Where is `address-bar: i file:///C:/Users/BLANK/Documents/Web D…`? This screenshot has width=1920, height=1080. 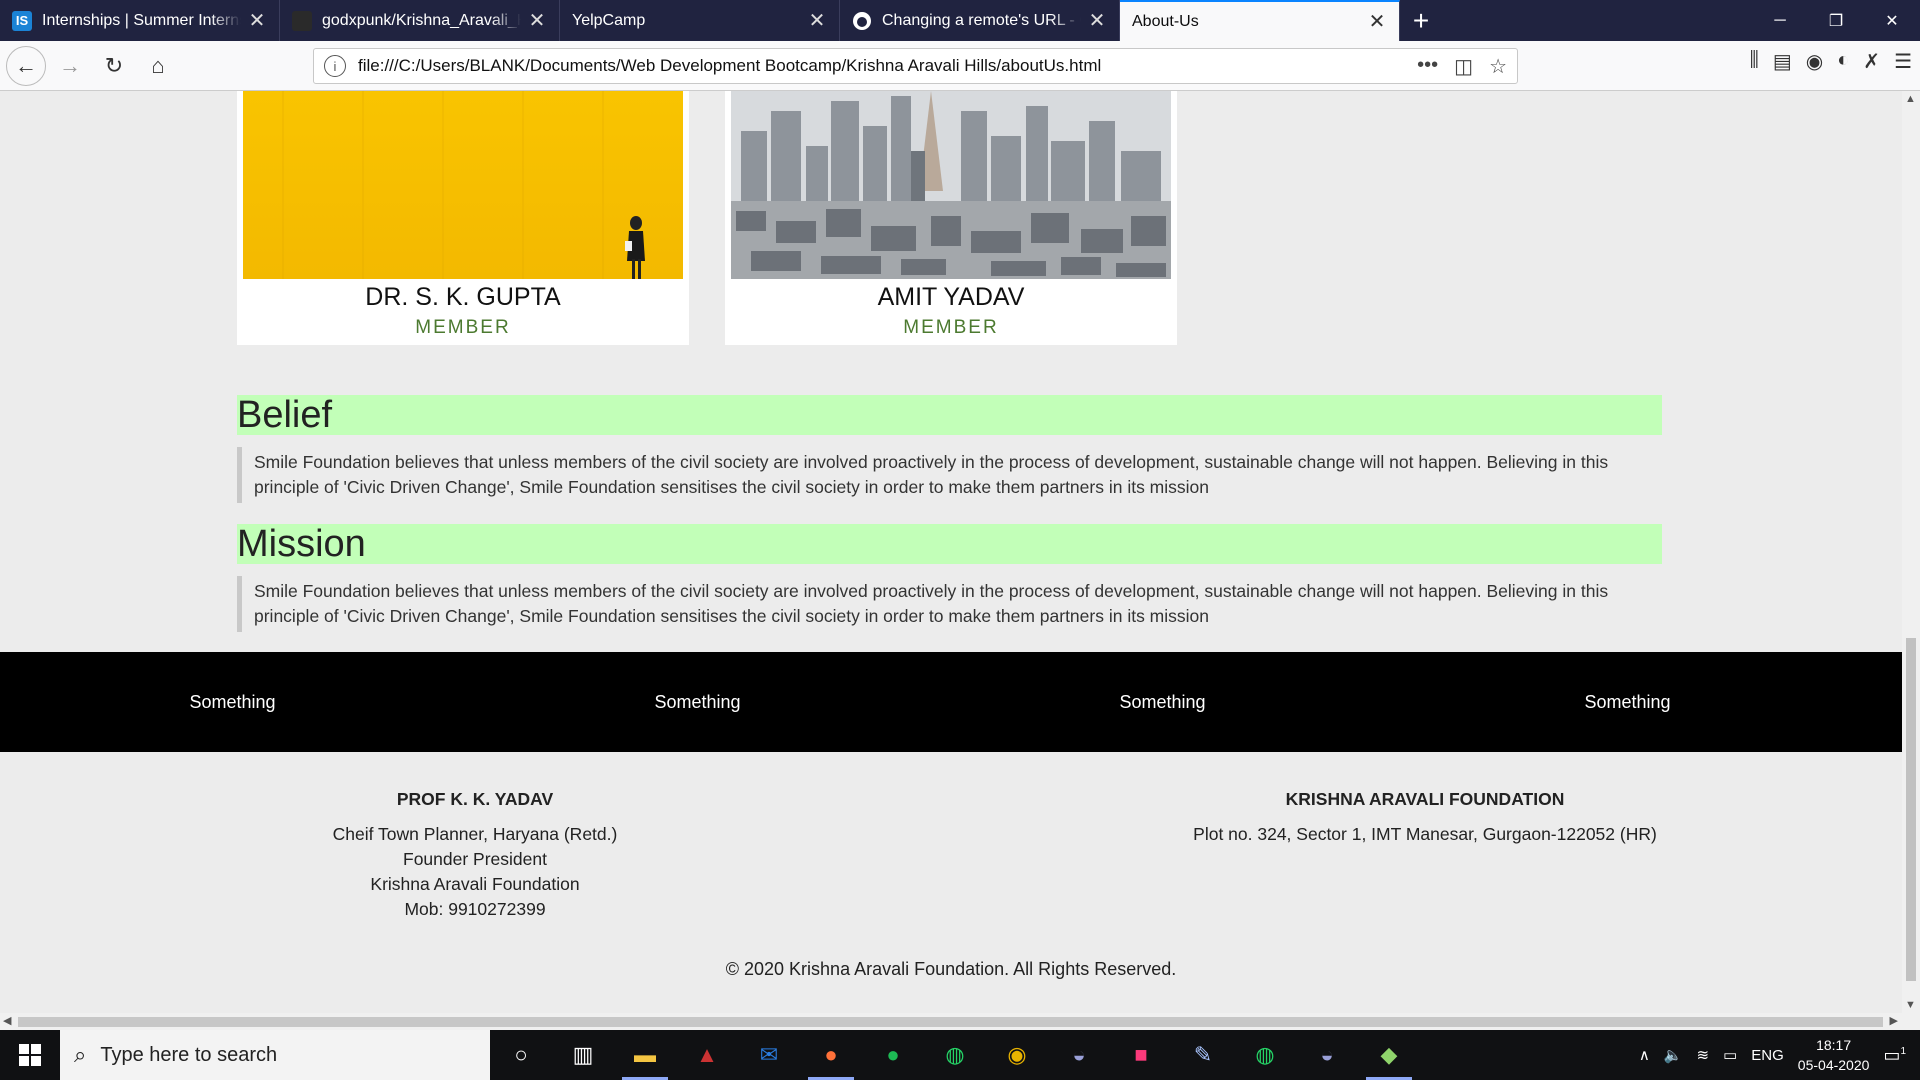
address-bar: i file:///C:/Users/BLANK/Documents/Web D… is located at coordinates (915, 66).